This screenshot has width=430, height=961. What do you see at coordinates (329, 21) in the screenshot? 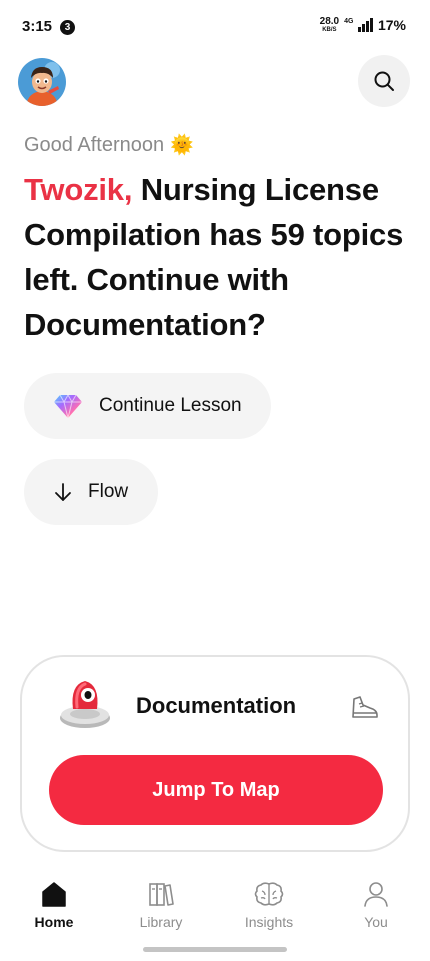
I see `network-speed-value: 28.0` at bounding box center [329, 21].